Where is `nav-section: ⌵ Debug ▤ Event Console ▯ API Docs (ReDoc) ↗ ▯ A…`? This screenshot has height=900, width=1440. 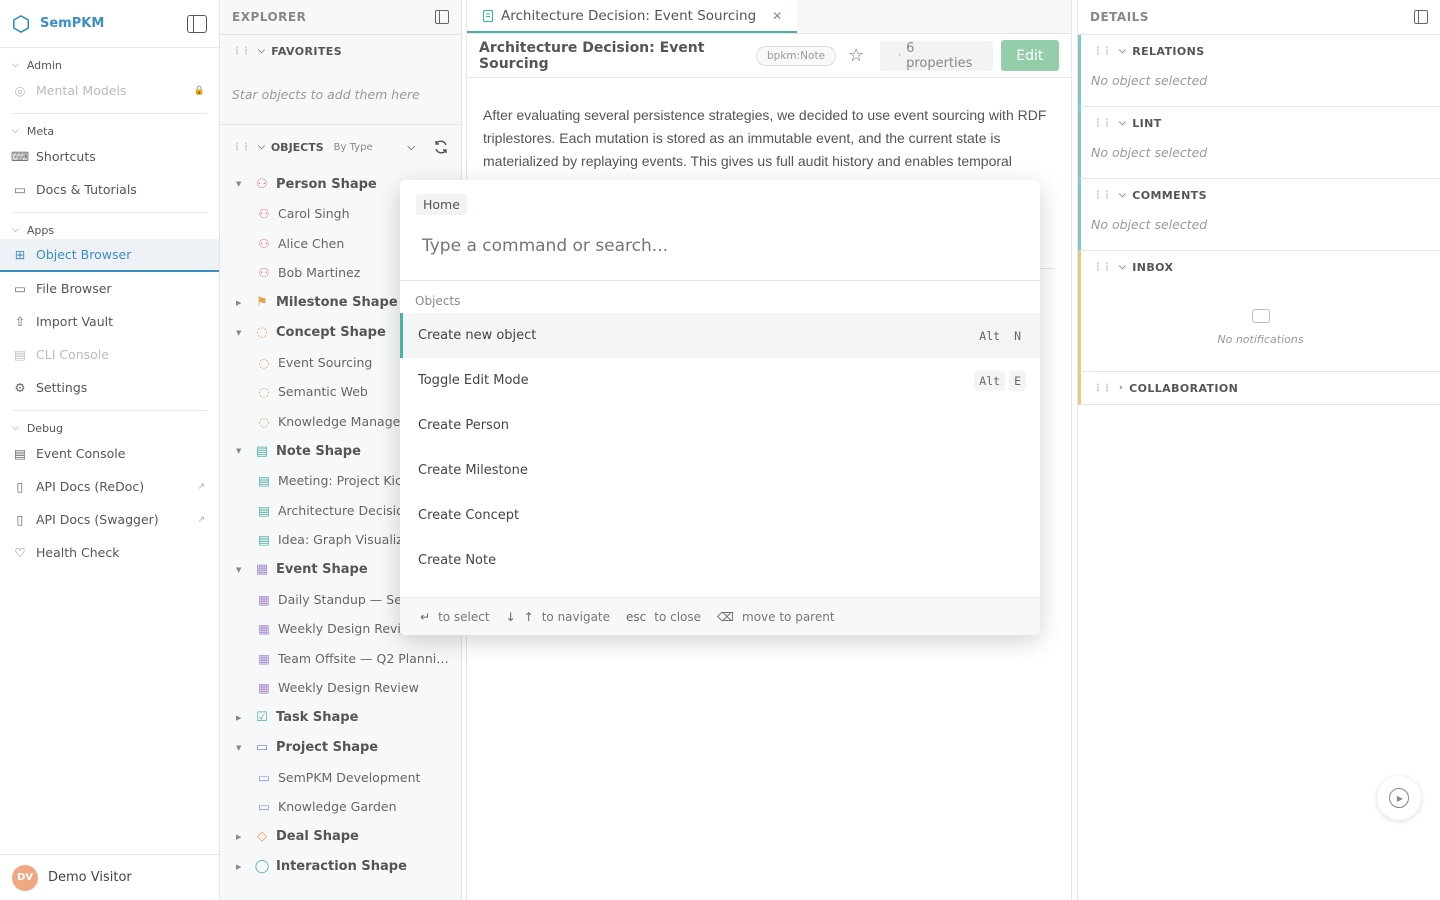
nav-section: ⌵ Debug ▤ Event Console ▯ API Docs (ReDoc) ↗ ▯ A… is located at coordinates (109, 493).